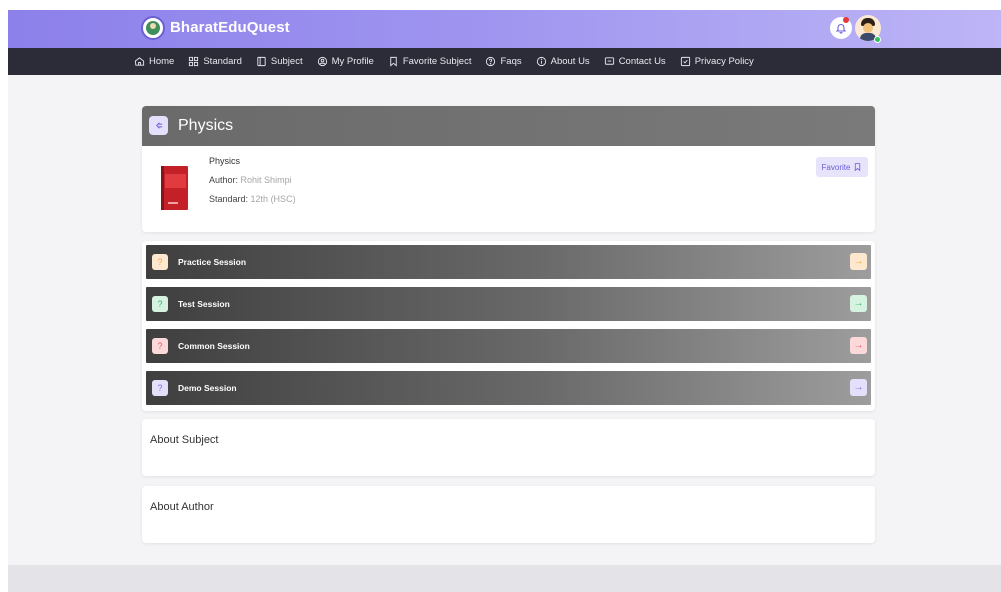  Describe the element at coordinates (230, 27) in the screenshot. I see `brand-name: BharatEduQuest` at that location.